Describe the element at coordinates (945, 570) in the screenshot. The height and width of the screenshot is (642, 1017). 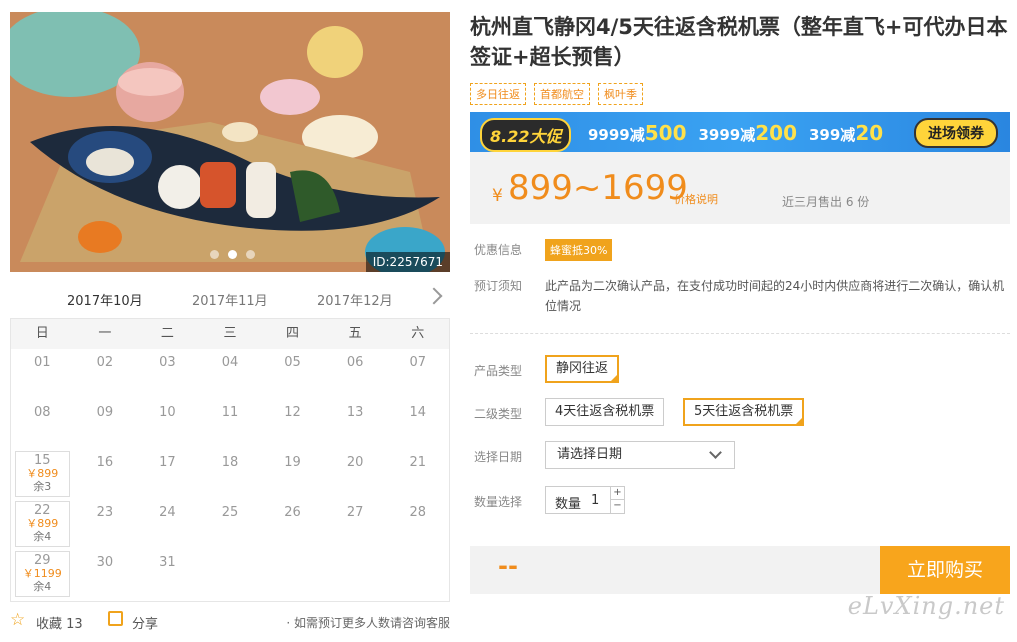
I see `buy-now-button: 立即购买` at that location.